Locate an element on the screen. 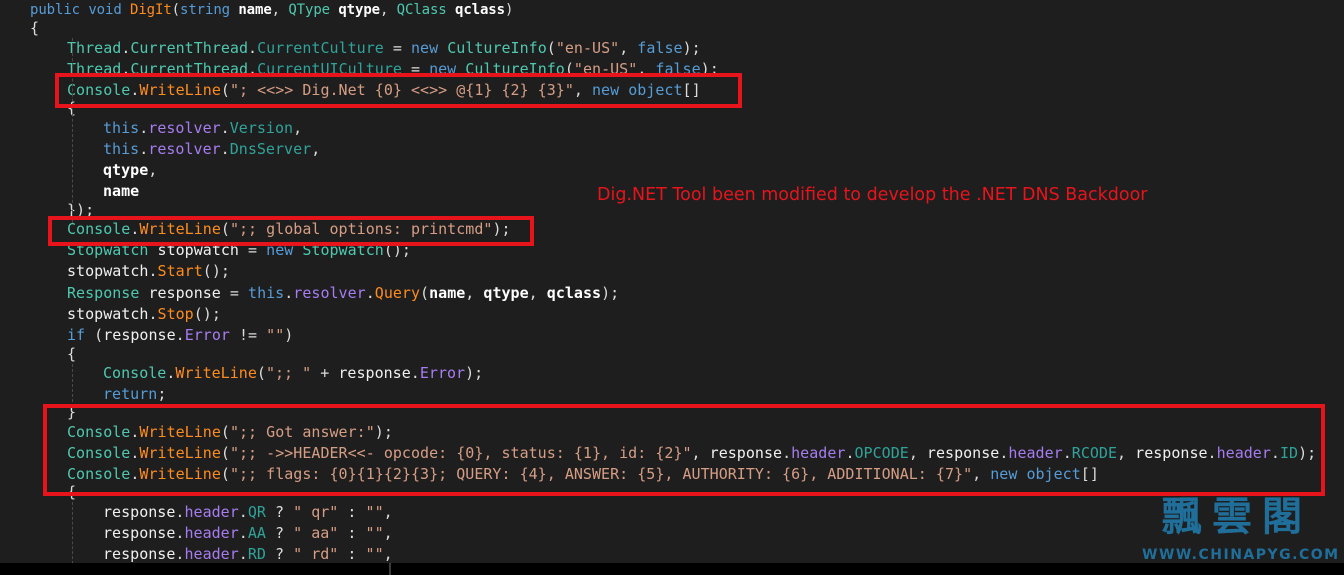 Image resolution: width=1344 pixels, height=575 pixels. code-token: new is located at coordinates (424, 48).